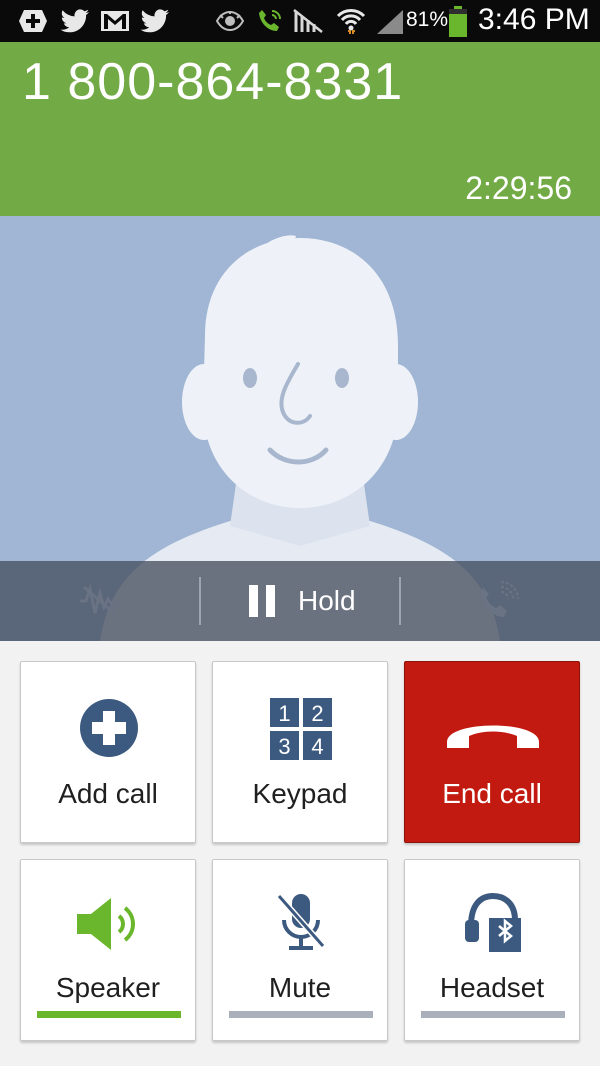 Image resolution: width=600 pixels, height=1066 pixels. I want to click on extra-volume-button, so click(500, 601).